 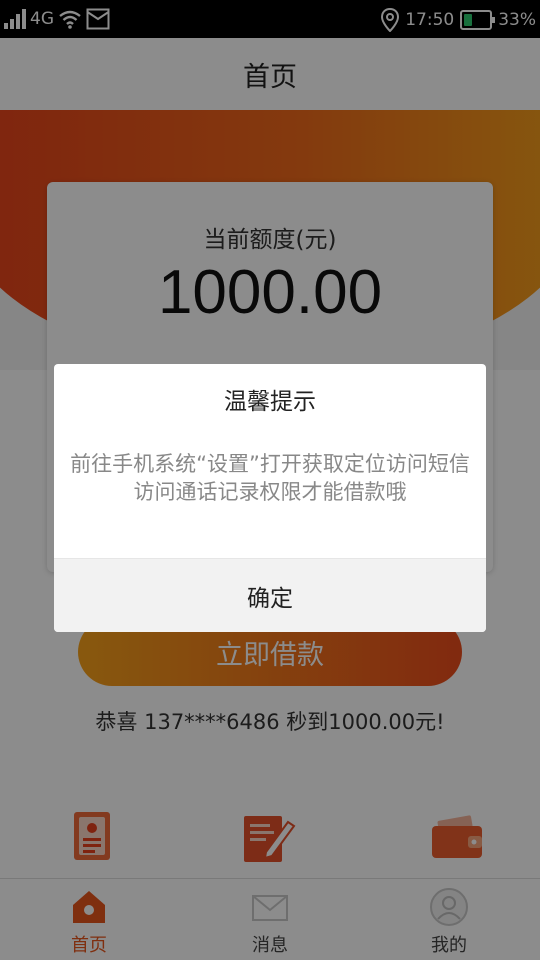 What do you see at coordinates (270, 478) in the screenshot?
I see `dialog-message: 前往手机系统“设置”打开获取定位访问短信访问通话记录权限才能借款哦` at bounding box center [270, 478].